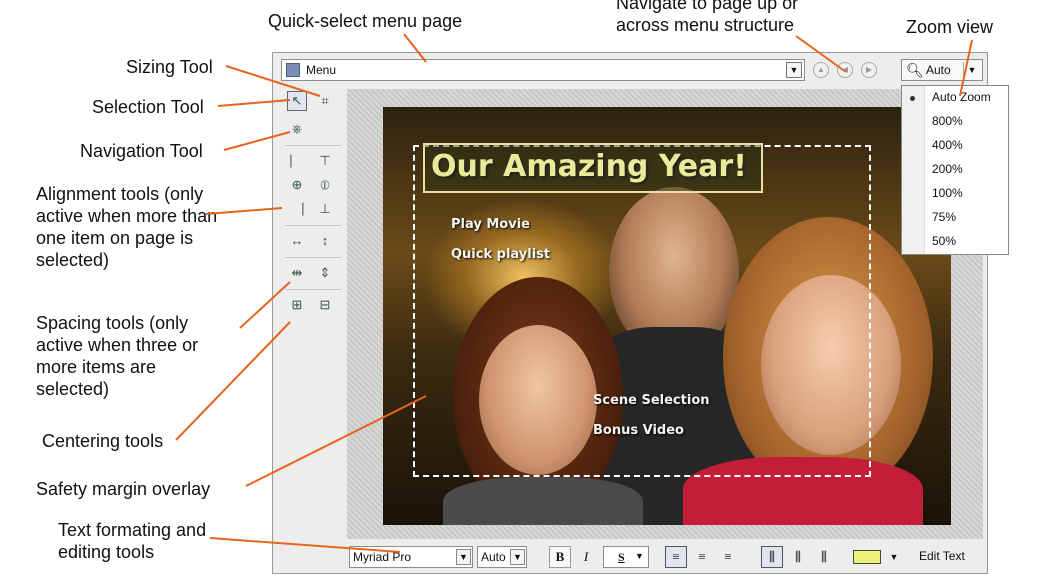 This screenshot has height=579, width=1041. Describe the element at coordinates (297, 101) in the screenshot. I see `selection-arrow-icon: ↖` at that location.